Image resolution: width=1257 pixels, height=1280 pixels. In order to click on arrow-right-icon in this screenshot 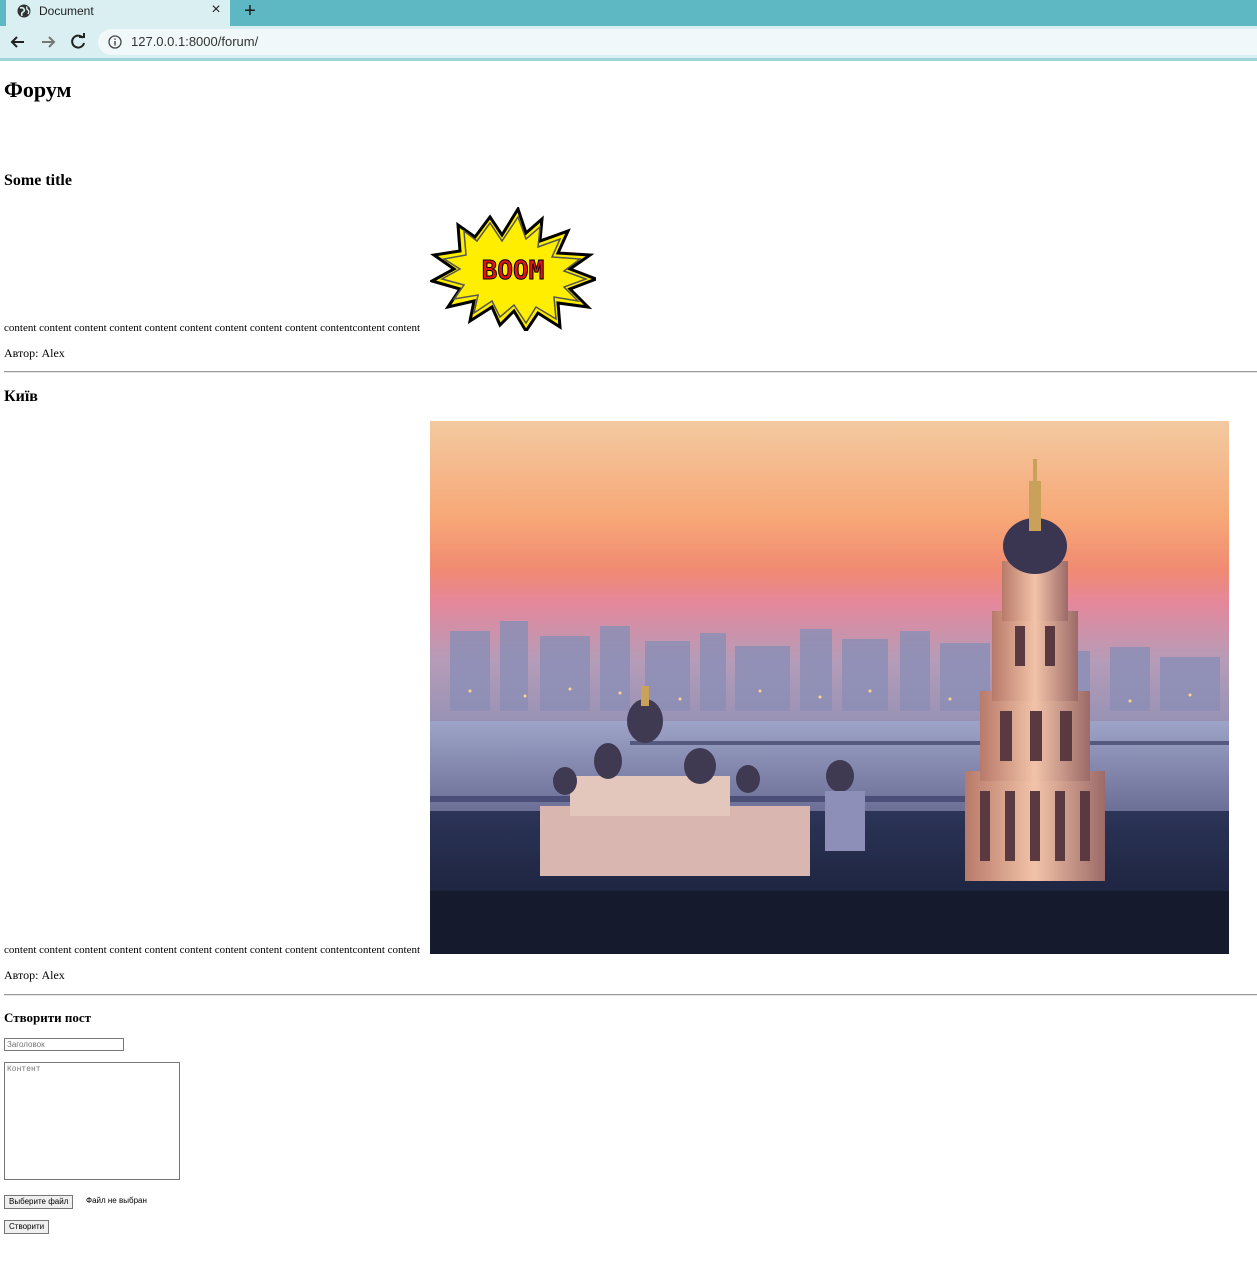, I will do `click(49, 42)`.